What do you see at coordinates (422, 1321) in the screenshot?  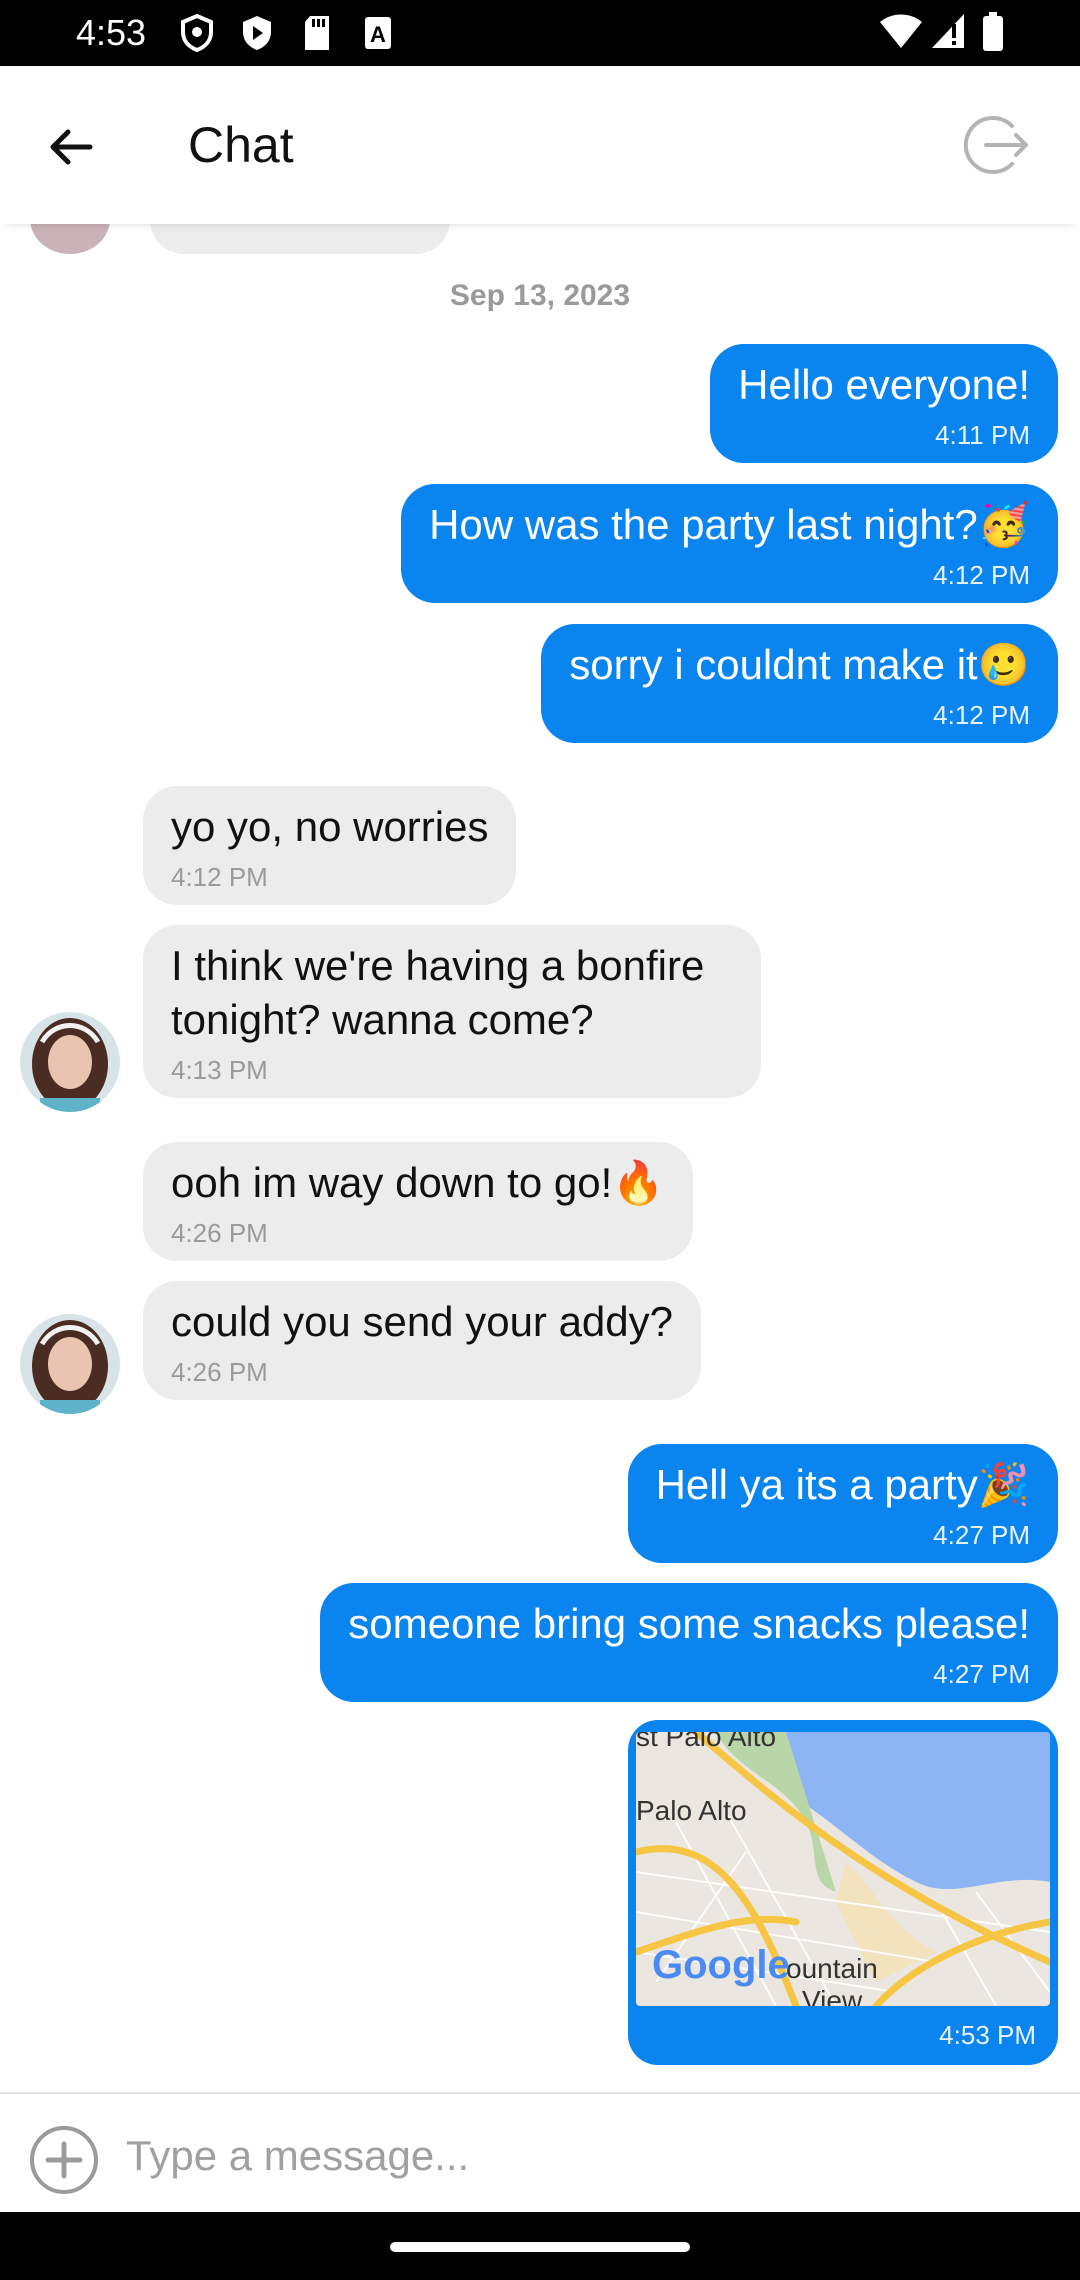 I see `message-text: could you send your addy?` at bounding box center [422, 1321].